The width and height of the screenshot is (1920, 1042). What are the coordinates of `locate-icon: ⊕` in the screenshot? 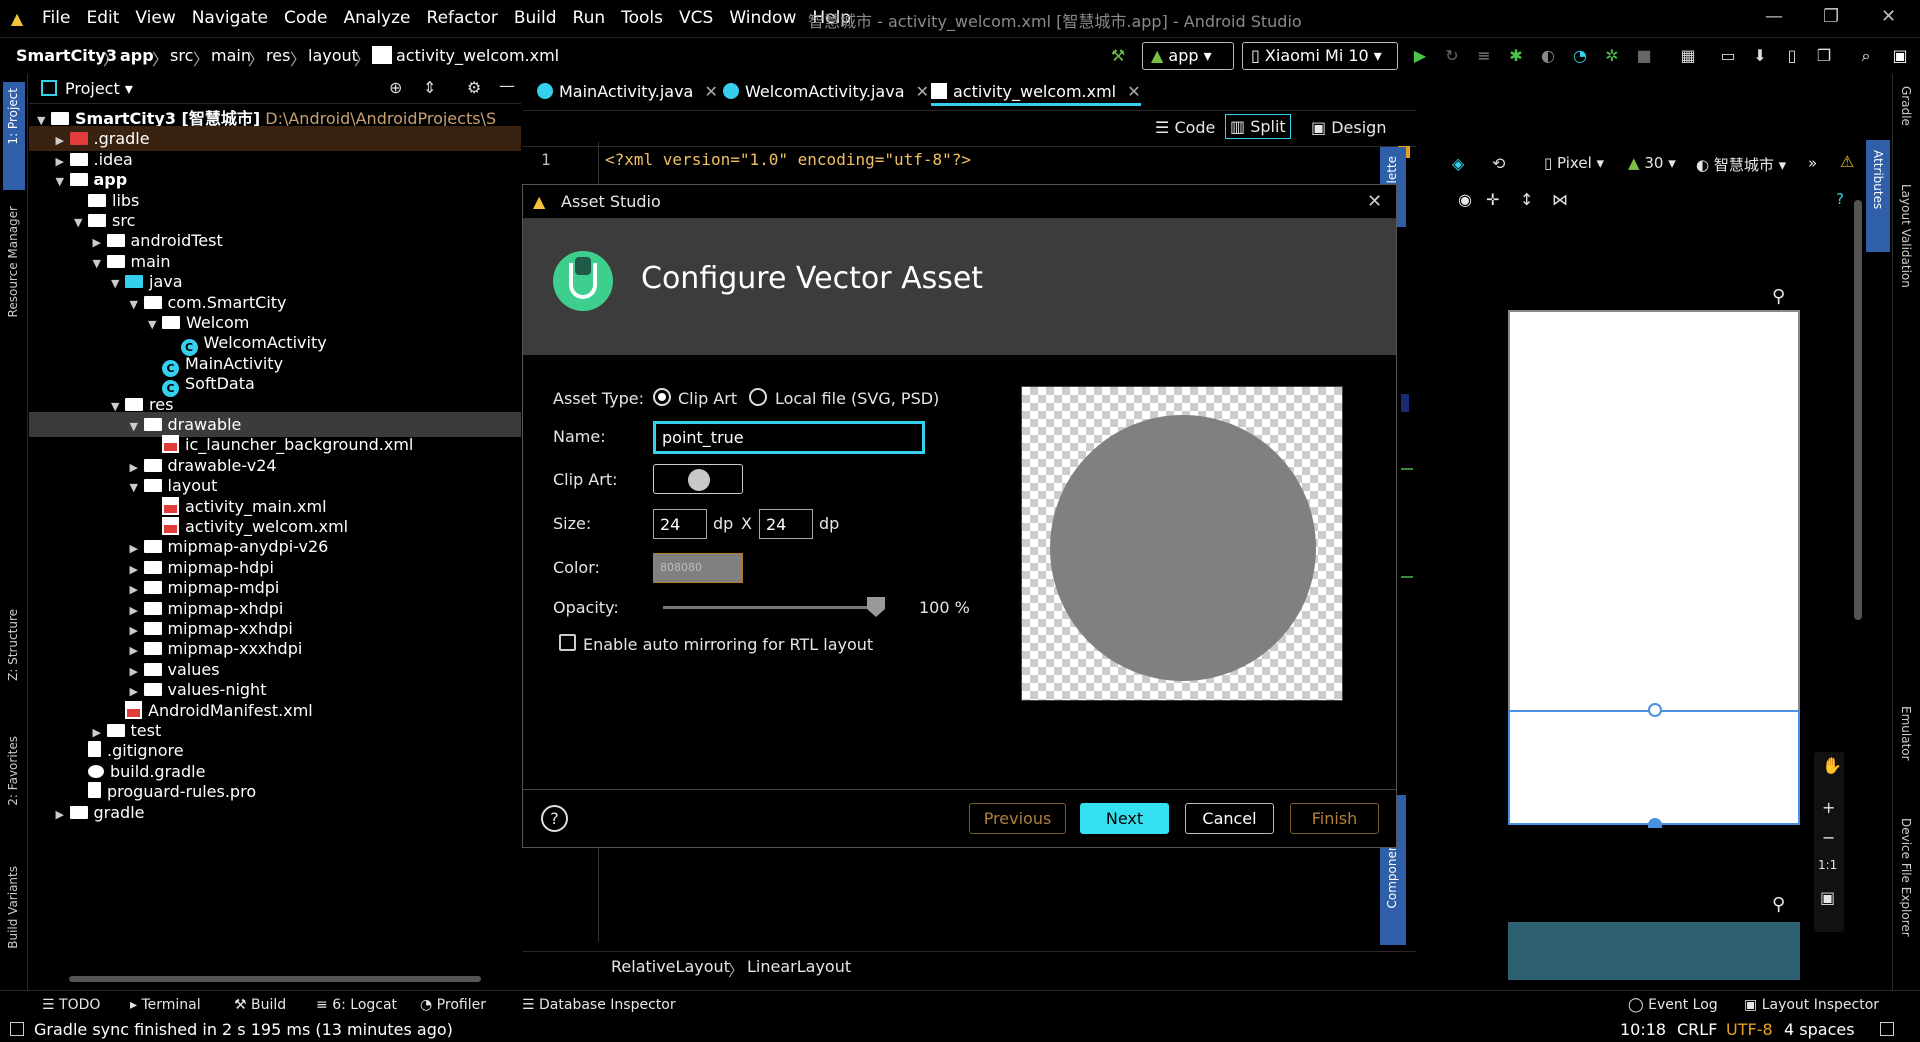 It's located at (395, 87).